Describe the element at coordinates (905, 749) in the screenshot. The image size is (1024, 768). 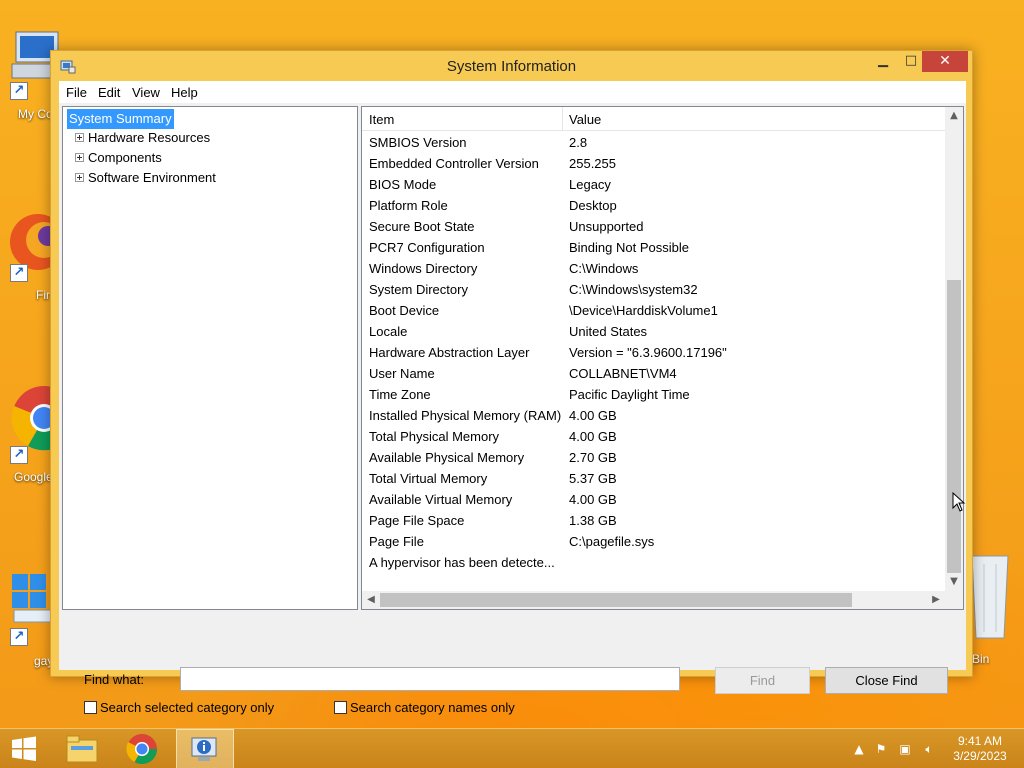
I see `network-icon: ▣` at that location.